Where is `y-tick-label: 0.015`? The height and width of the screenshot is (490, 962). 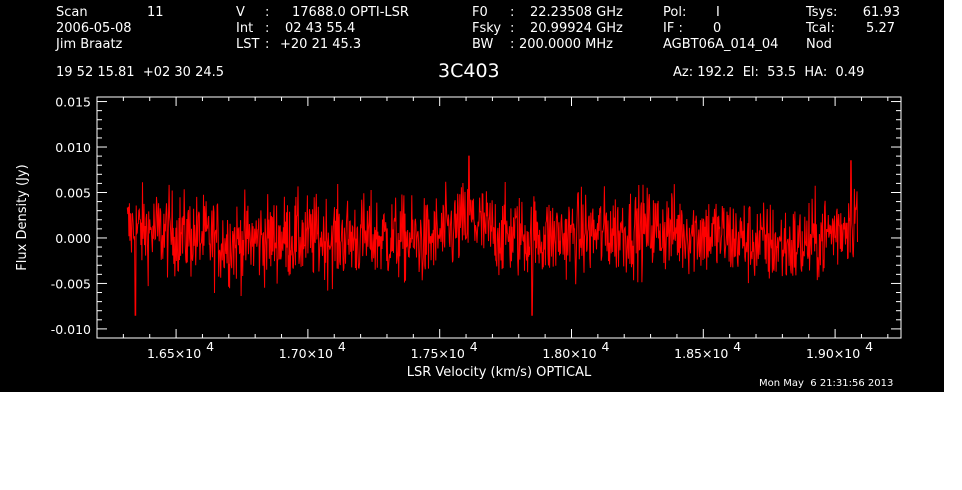
y-tick-label: 0.015 is located at coordinates (73, 102).